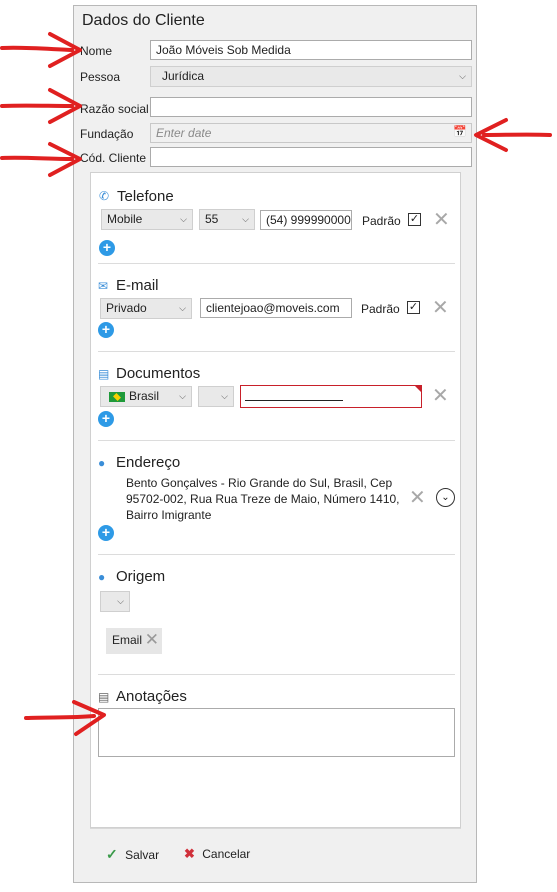 The image size is (557, 892). What do you see at coordinates (100, 77) in the screenshot?
I see `pessoa-label: Pessoa` at bounding box center [100, 77].